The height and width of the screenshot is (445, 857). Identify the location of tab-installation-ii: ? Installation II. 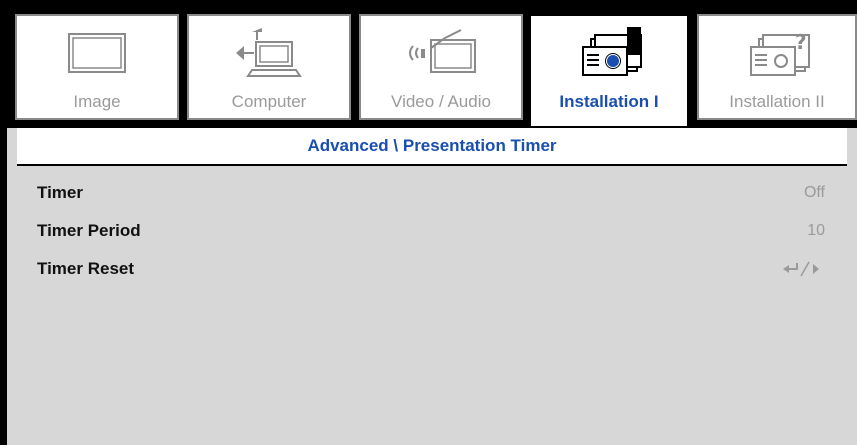
(777, 67).